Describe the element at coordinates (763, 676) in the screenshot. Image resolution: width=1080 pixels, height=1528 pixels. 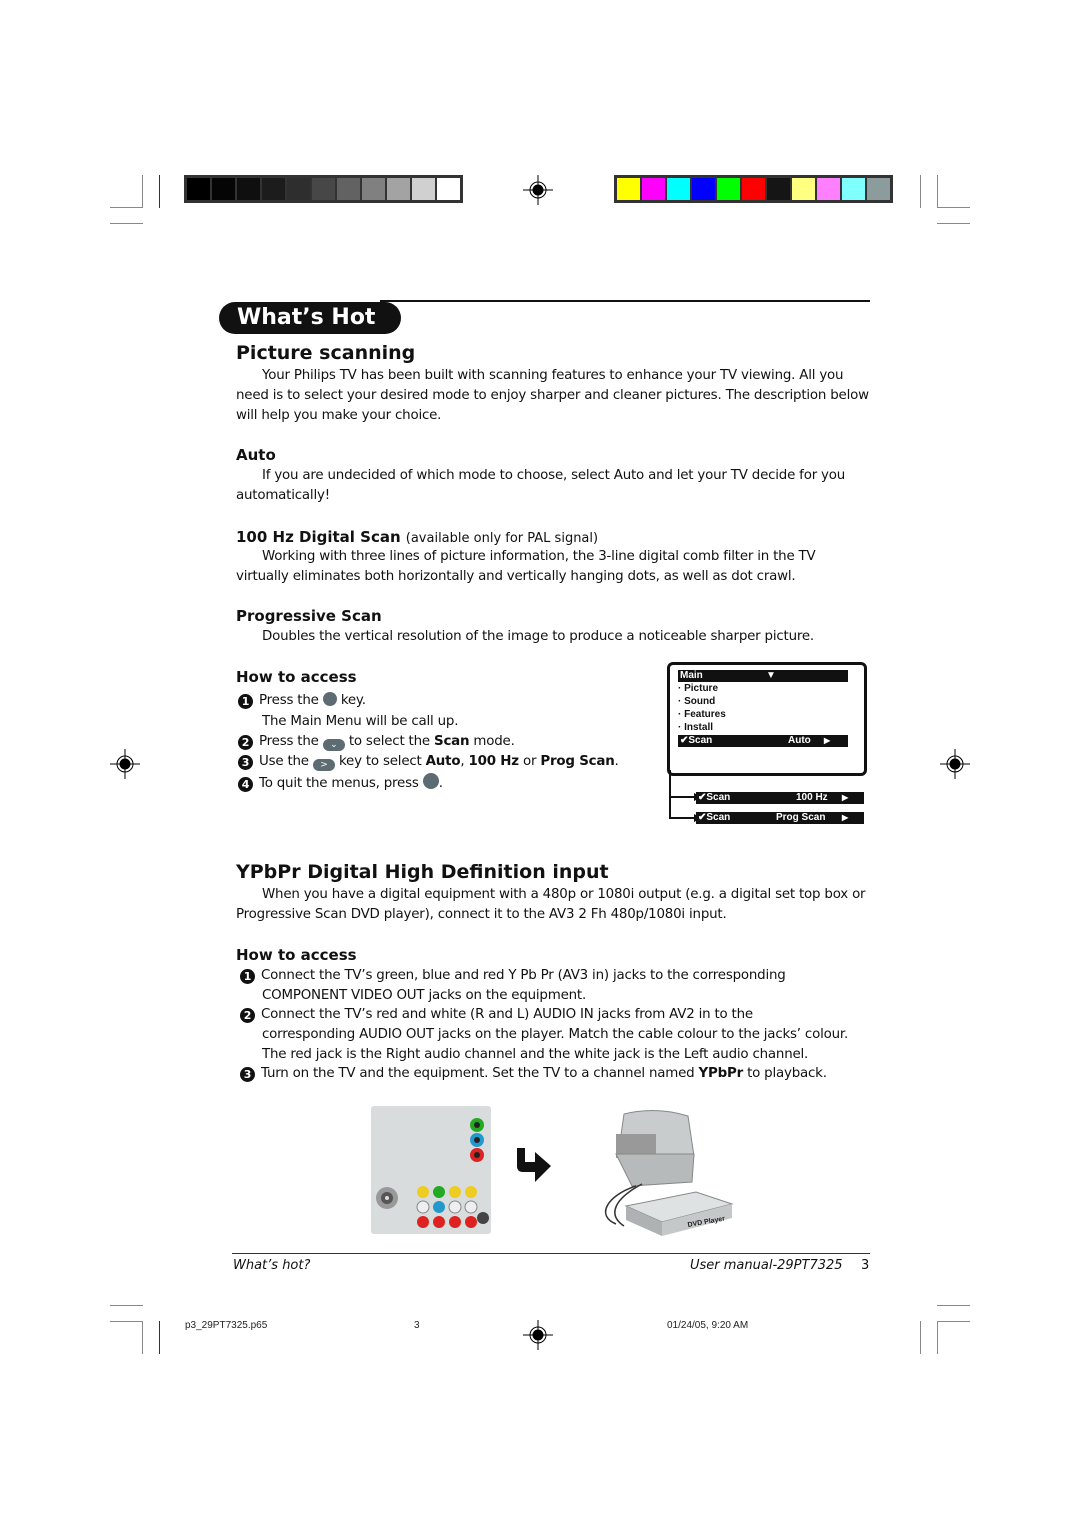
I see `osd-menu-header: Main ▼` at that location.